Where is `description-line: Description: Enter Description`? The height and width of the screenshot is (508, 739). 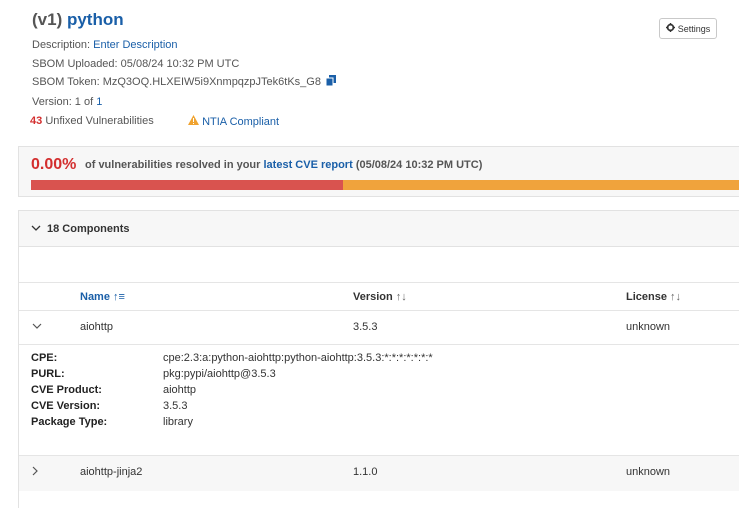 description-line: Description: Enter Description is located at coordinates (184, 45).